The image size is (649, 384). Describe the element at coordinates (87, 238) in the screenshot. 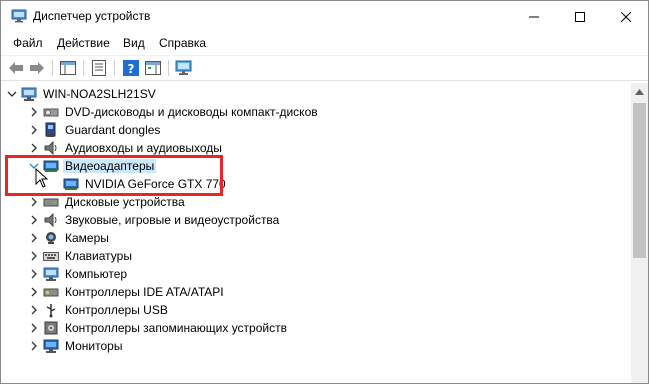

I see `tree-item-label: Камеры` at that location.